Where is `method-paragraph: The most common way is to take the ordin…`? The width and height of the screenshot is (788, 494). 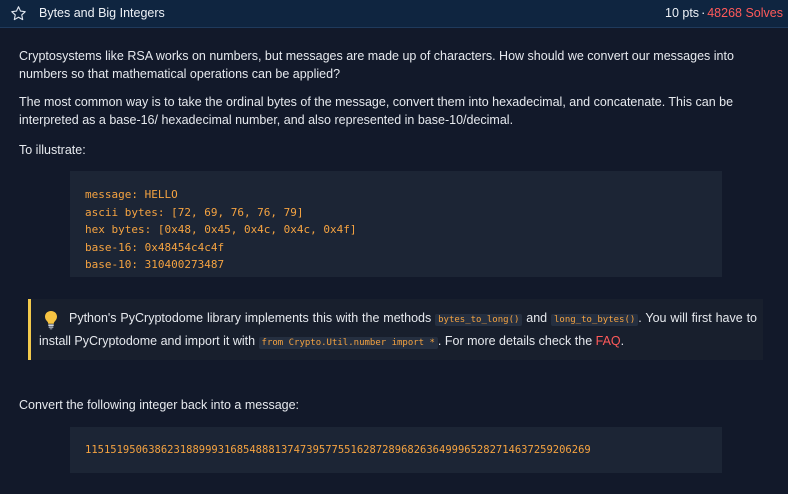
method-paragraph: The most common way is to take the ordin… is located at coordinates (376, 111).